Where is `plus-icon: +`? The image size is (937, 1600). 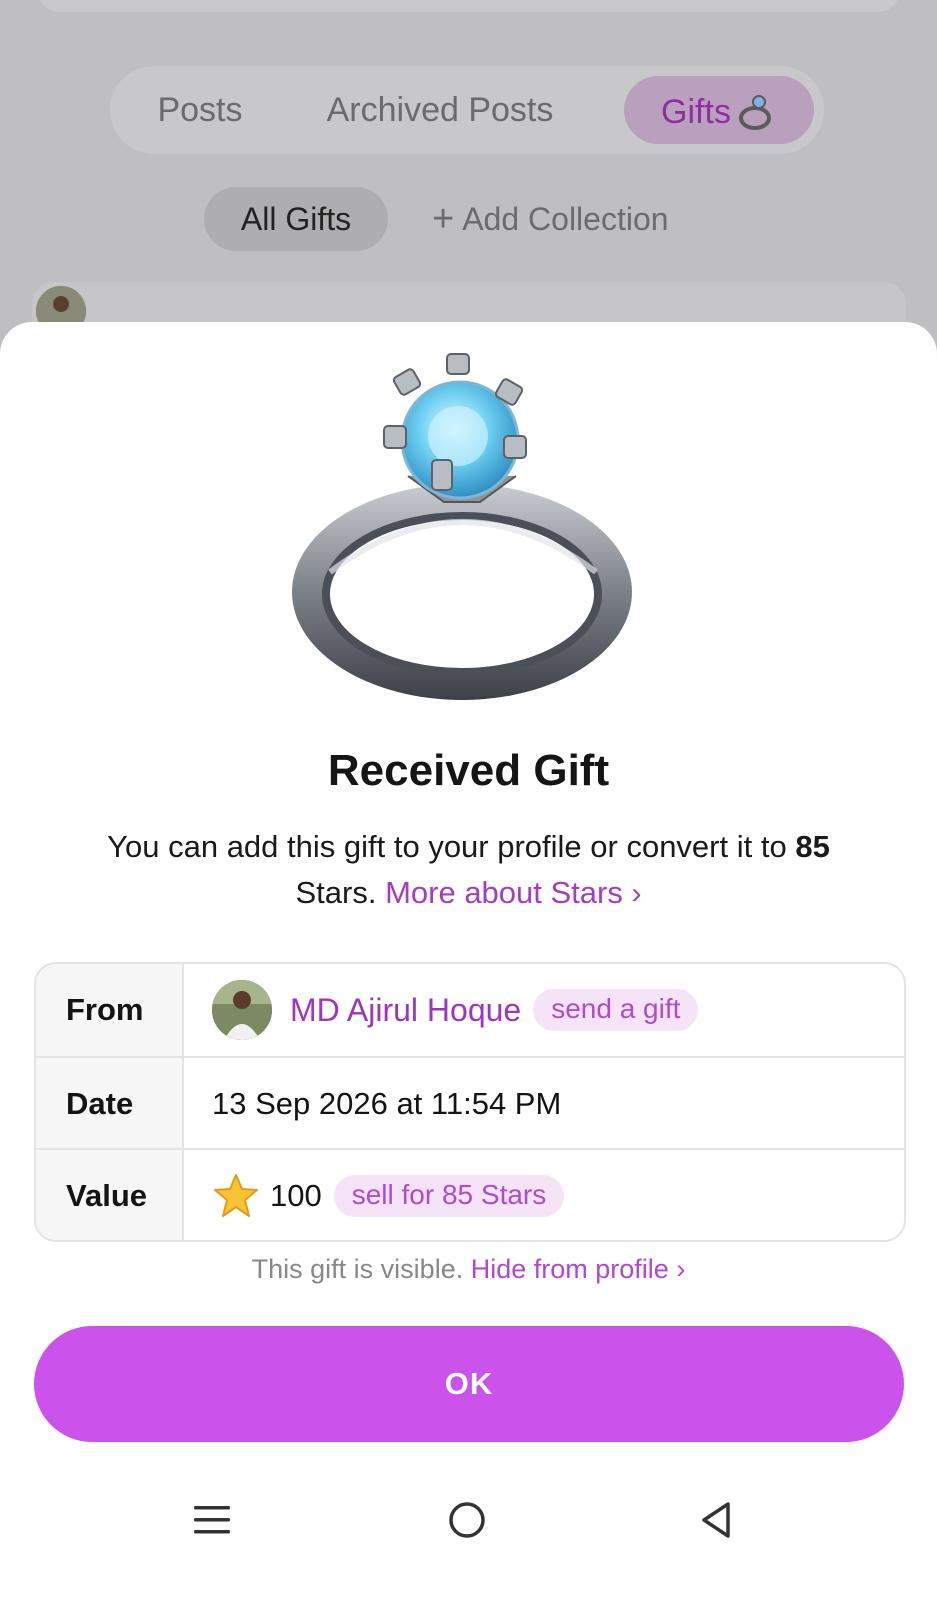
plus-icon: + is located at coordinates (443, 219).